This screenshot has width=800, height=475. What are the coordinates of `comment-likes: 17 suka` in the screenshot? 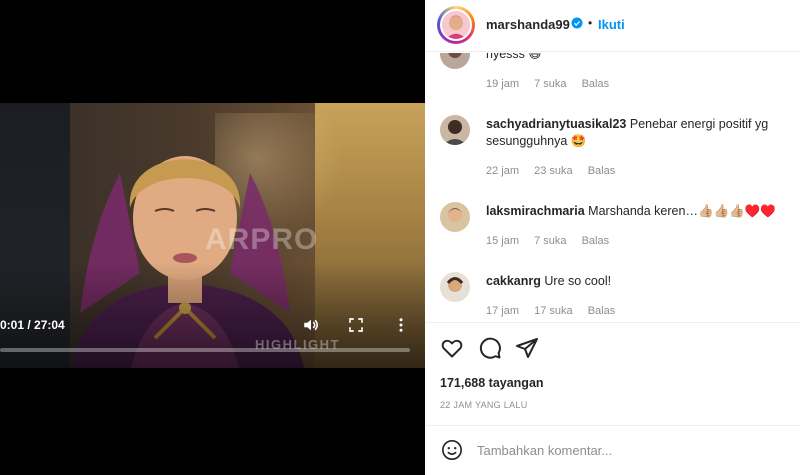 It's located at (553, 311).